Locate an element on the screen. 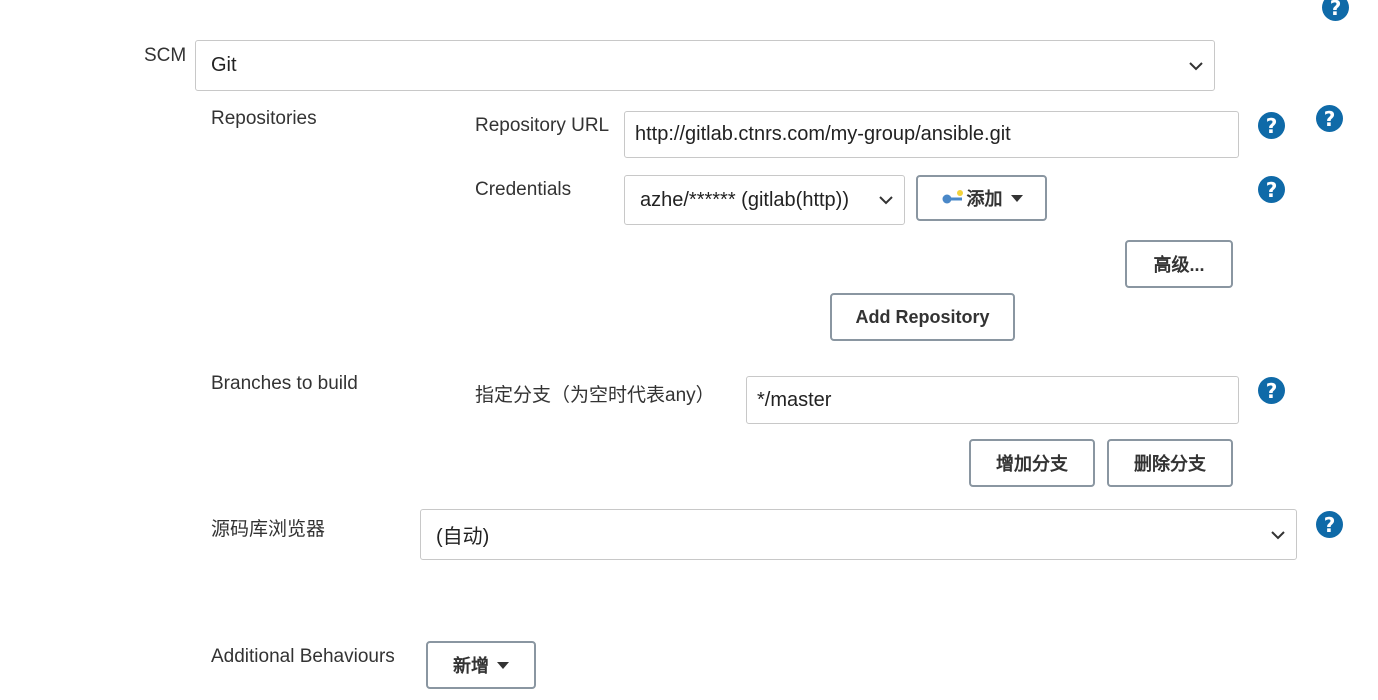 The height and width of the screenshot is (700, 1378). key-icon is located at coordinates (952, 197).